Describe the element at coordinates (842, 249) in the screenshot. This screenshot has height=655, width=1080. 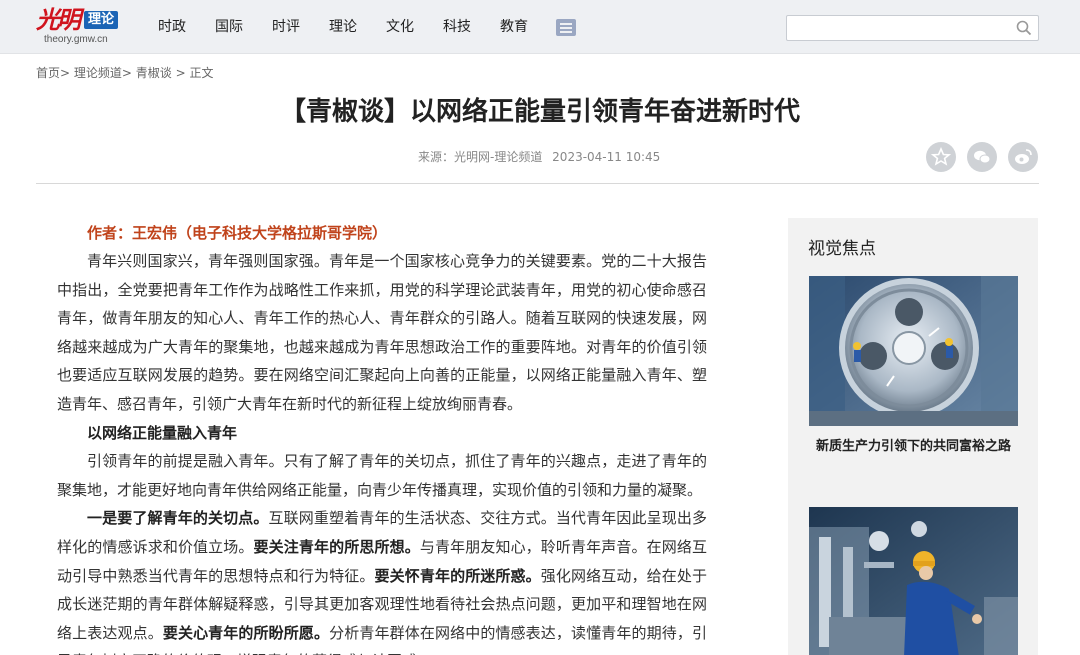
I see `sidebar-title: 视觉焦点` at that location.